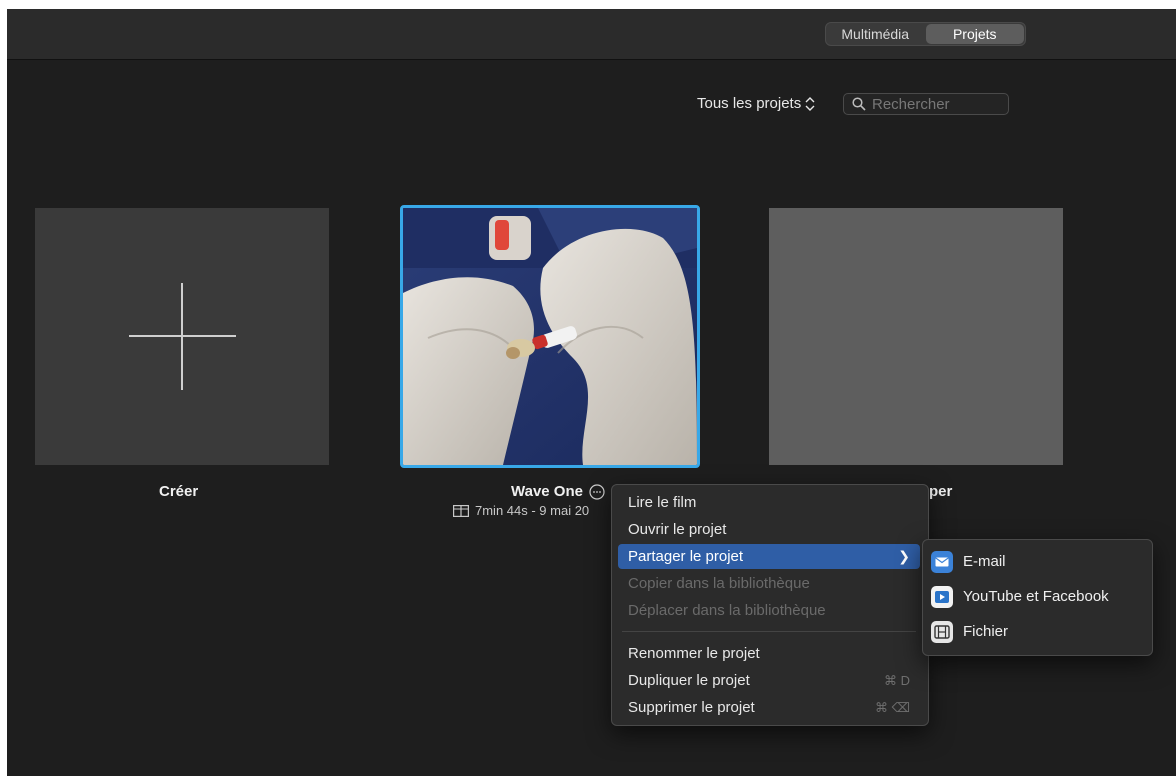  Describe the element at coordinates (769, 529) in the screenshot. I see `menu-item-open-project: Ouvrir le projet` at that location.